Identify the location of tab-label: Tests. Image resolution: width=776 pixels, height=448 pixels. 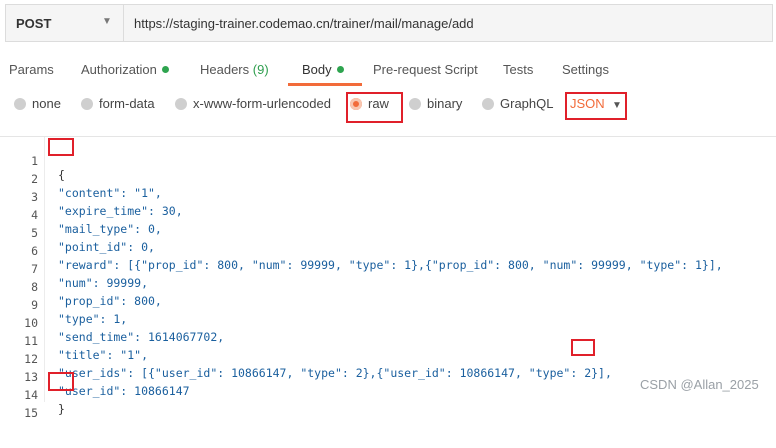
(518, 69).